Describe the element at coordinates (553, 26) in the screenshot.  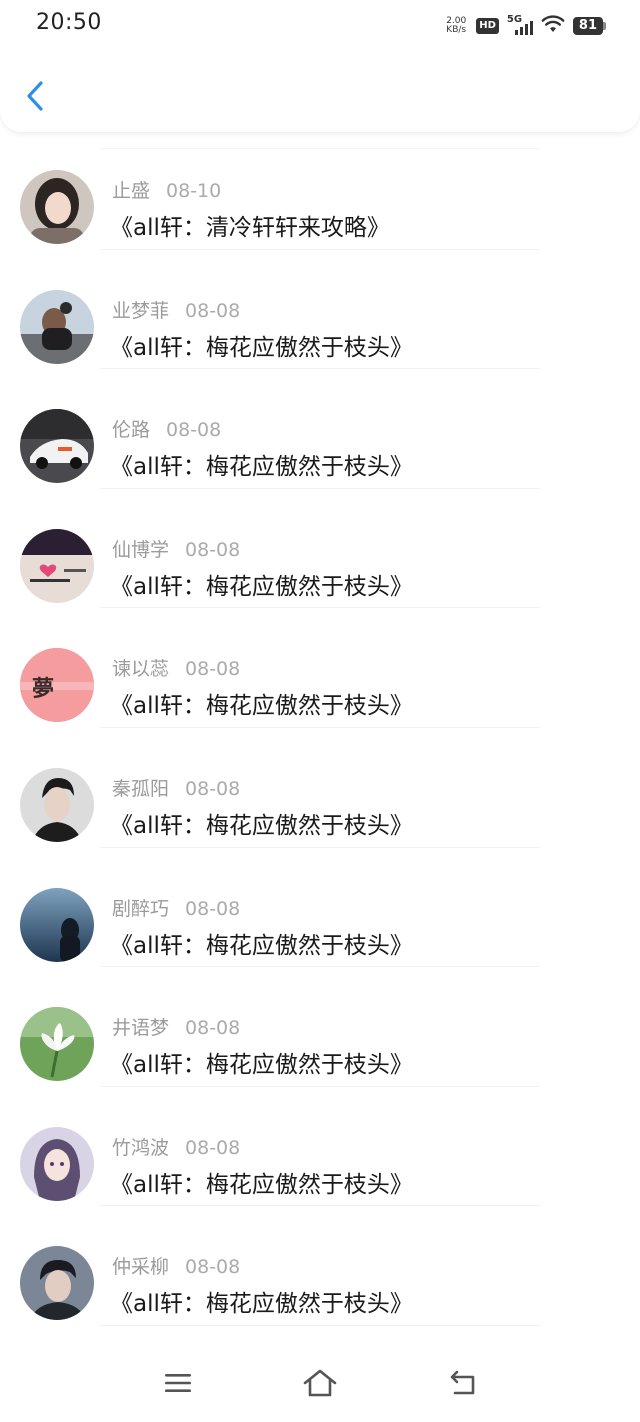
I see `wifi-icon` at that location.